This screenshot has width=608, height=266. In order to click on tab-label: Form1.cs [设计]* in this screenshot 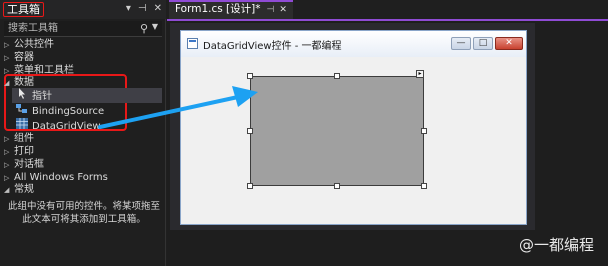, I will do `click(218, 9)`.